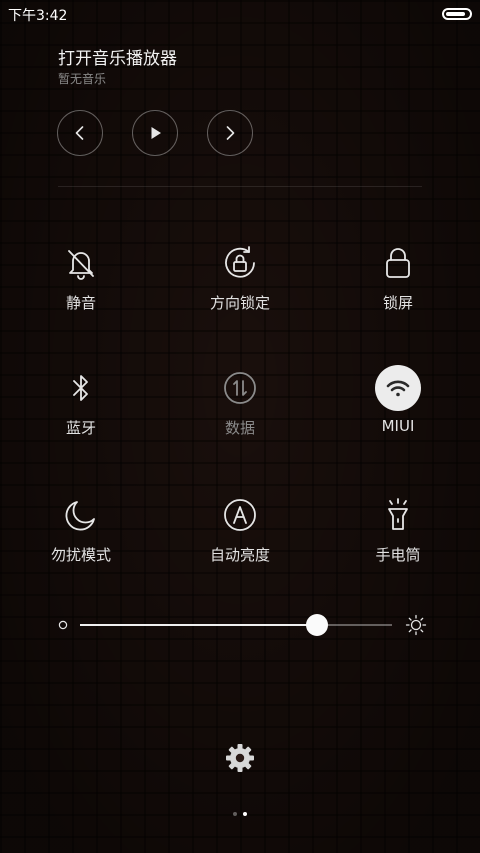  Describe the element at coordinates (80, 555) in the screenshot. I see `toggle-do-not-disturb-label: 勿扰模式` at that location.